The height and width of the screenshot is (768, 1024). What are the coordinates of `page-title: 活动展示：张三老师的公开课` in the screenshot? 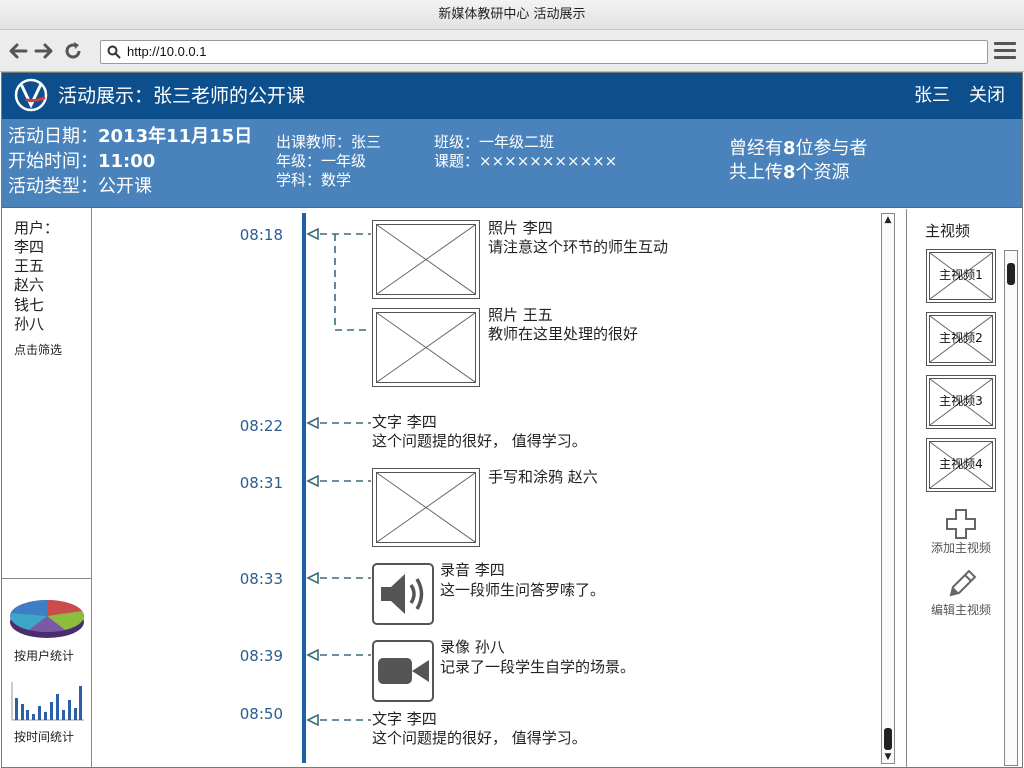 It's located at (182, 96).